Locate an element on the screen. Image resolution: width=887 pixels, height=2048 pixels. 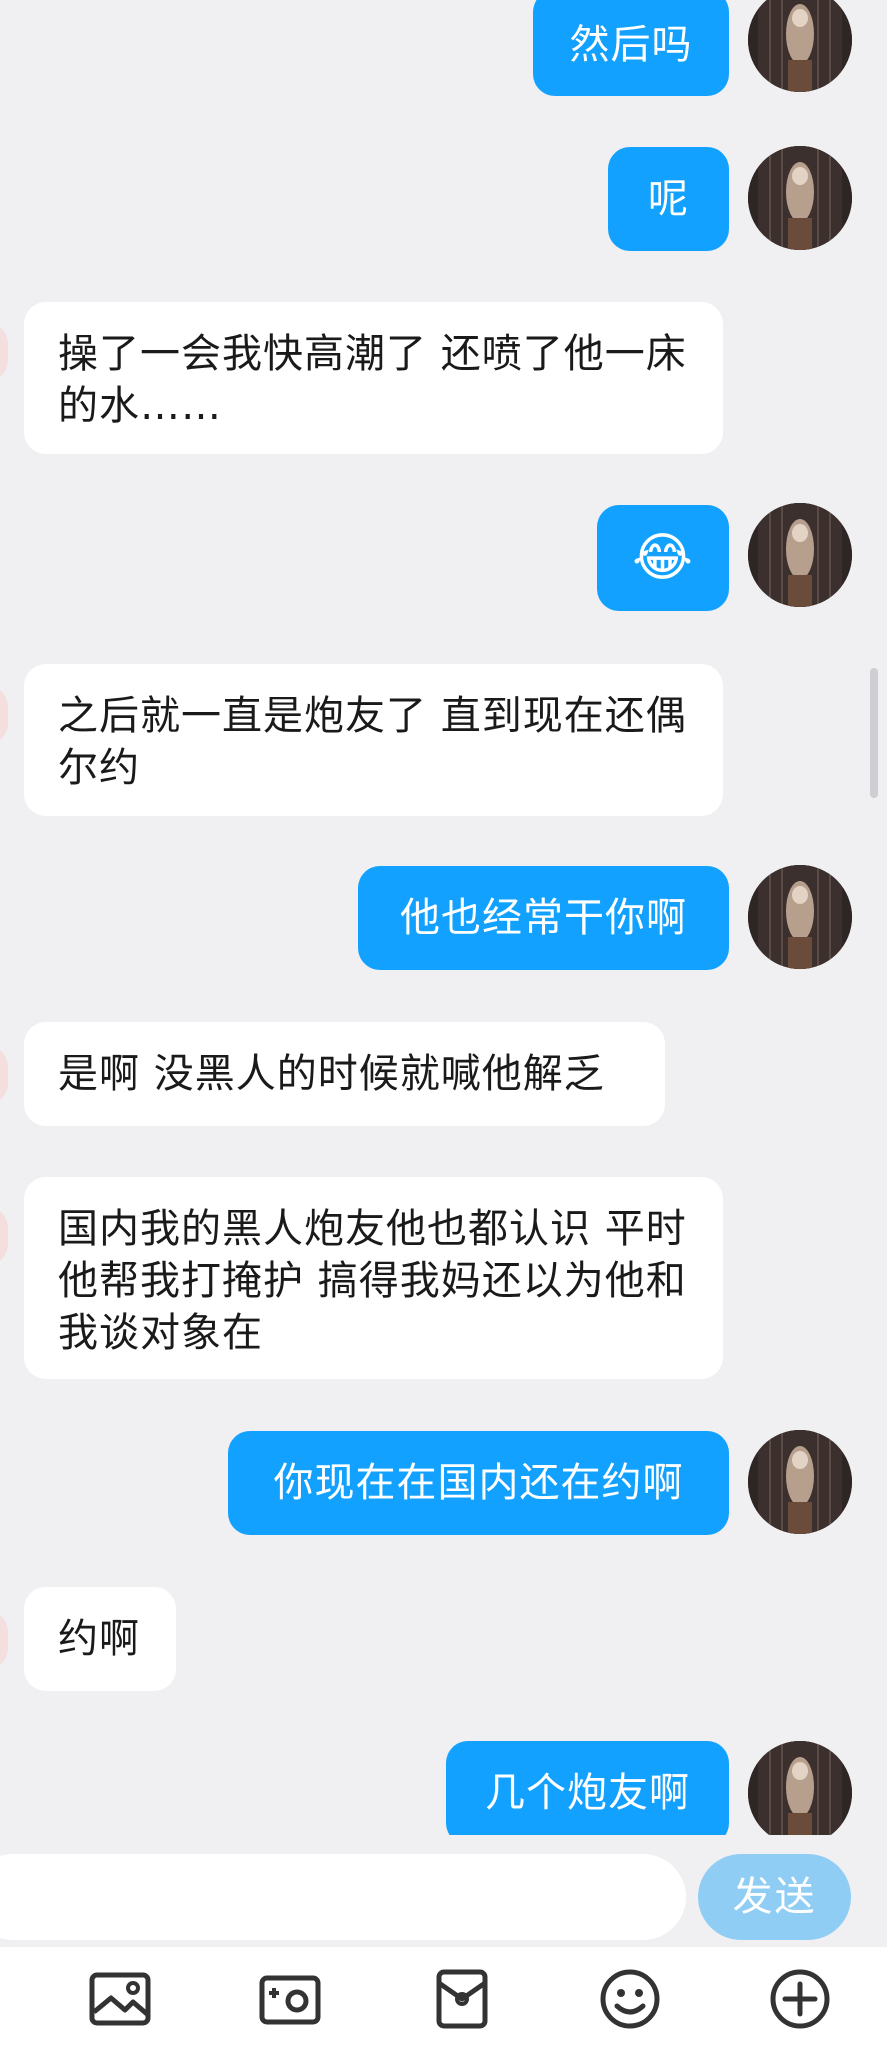
incoming-bubble: 约啊 is located at coordinates (100, 1639).